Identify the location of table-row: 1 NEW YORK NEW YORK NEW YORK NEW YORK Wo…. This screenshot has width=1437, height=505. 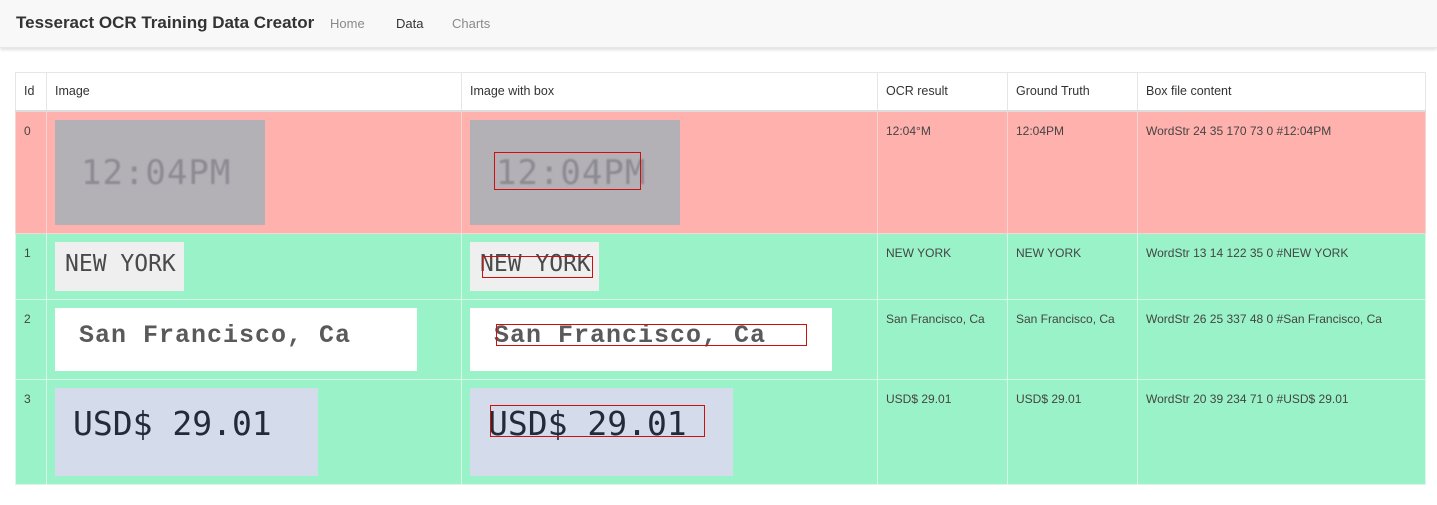
(720, 266).